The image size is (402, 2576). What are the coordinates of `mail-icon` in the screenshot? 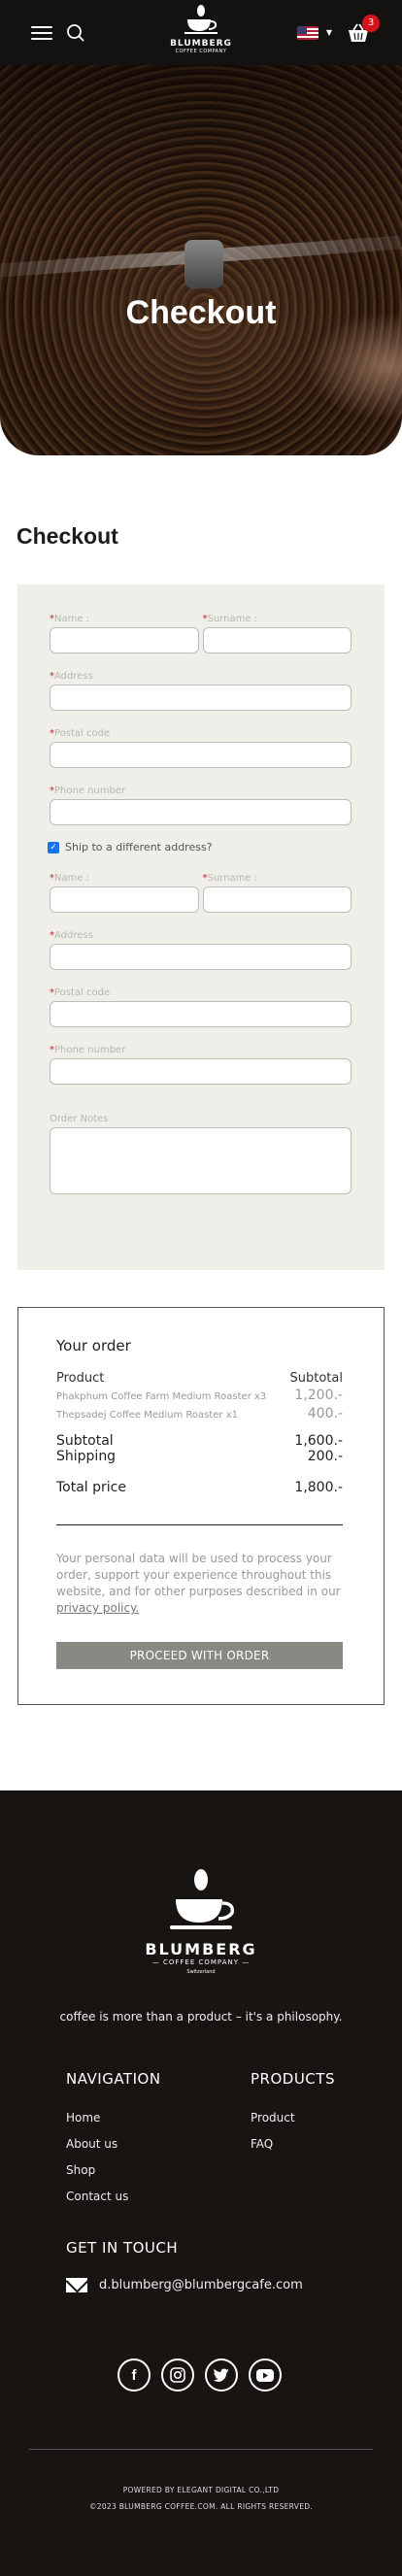 It's located at (76, 2285).